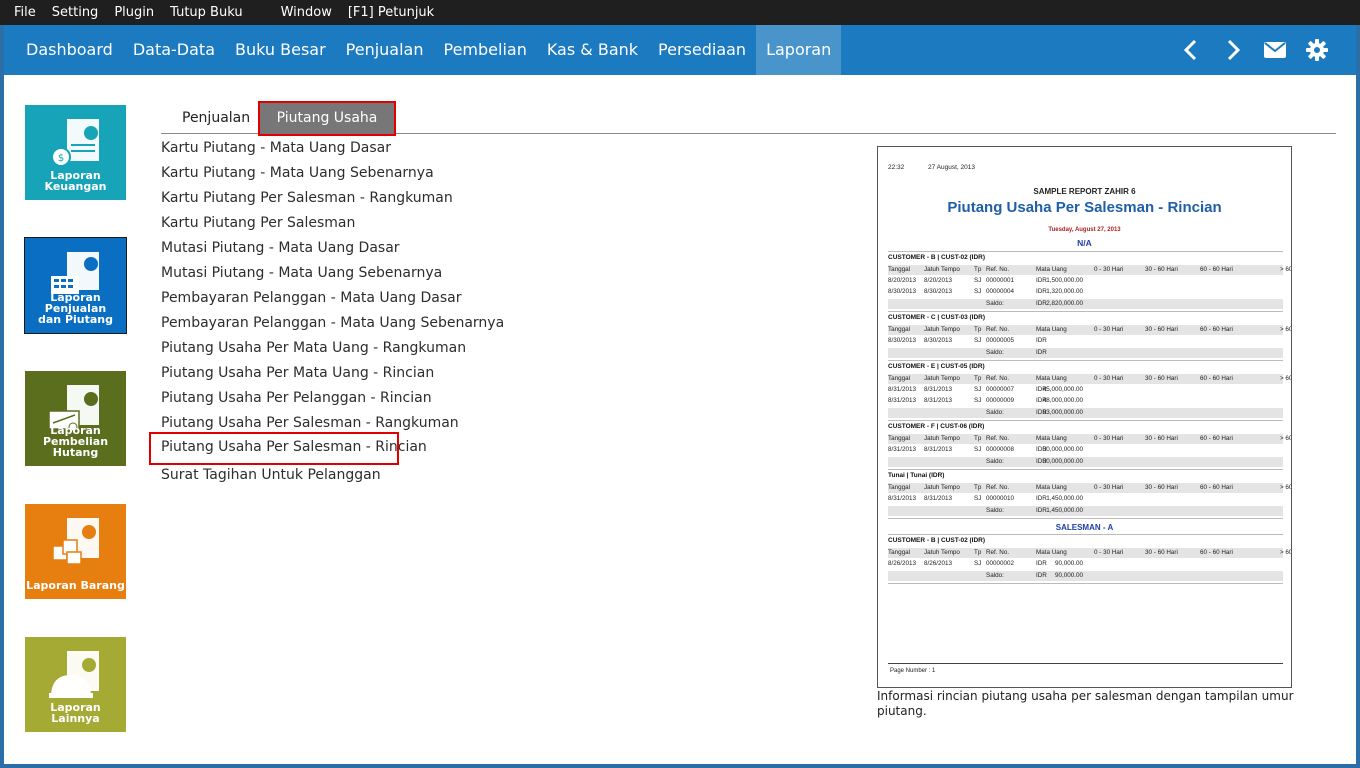 The height and width of the screenshot is (768, 1360). What do you see at coordinates (280, 50) in the screenshot?
I see `nav-tab-buku-besar: Buku Besar` at bounding box center [280, 50].